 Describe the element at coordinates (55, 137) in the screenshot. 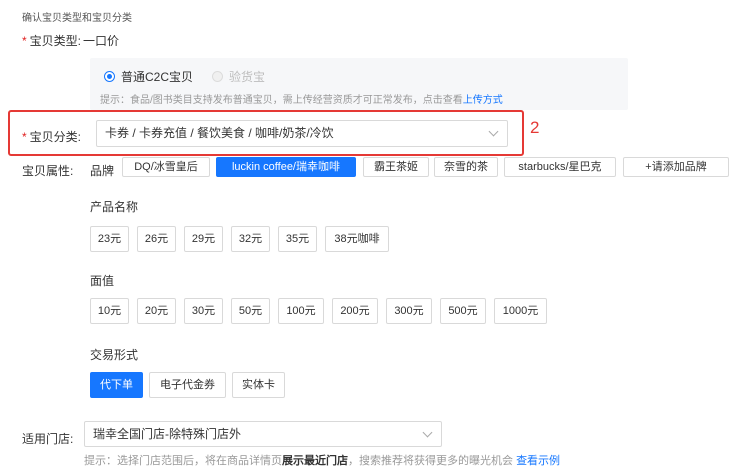

I see `category-label: 宝贝分类:` at that location.